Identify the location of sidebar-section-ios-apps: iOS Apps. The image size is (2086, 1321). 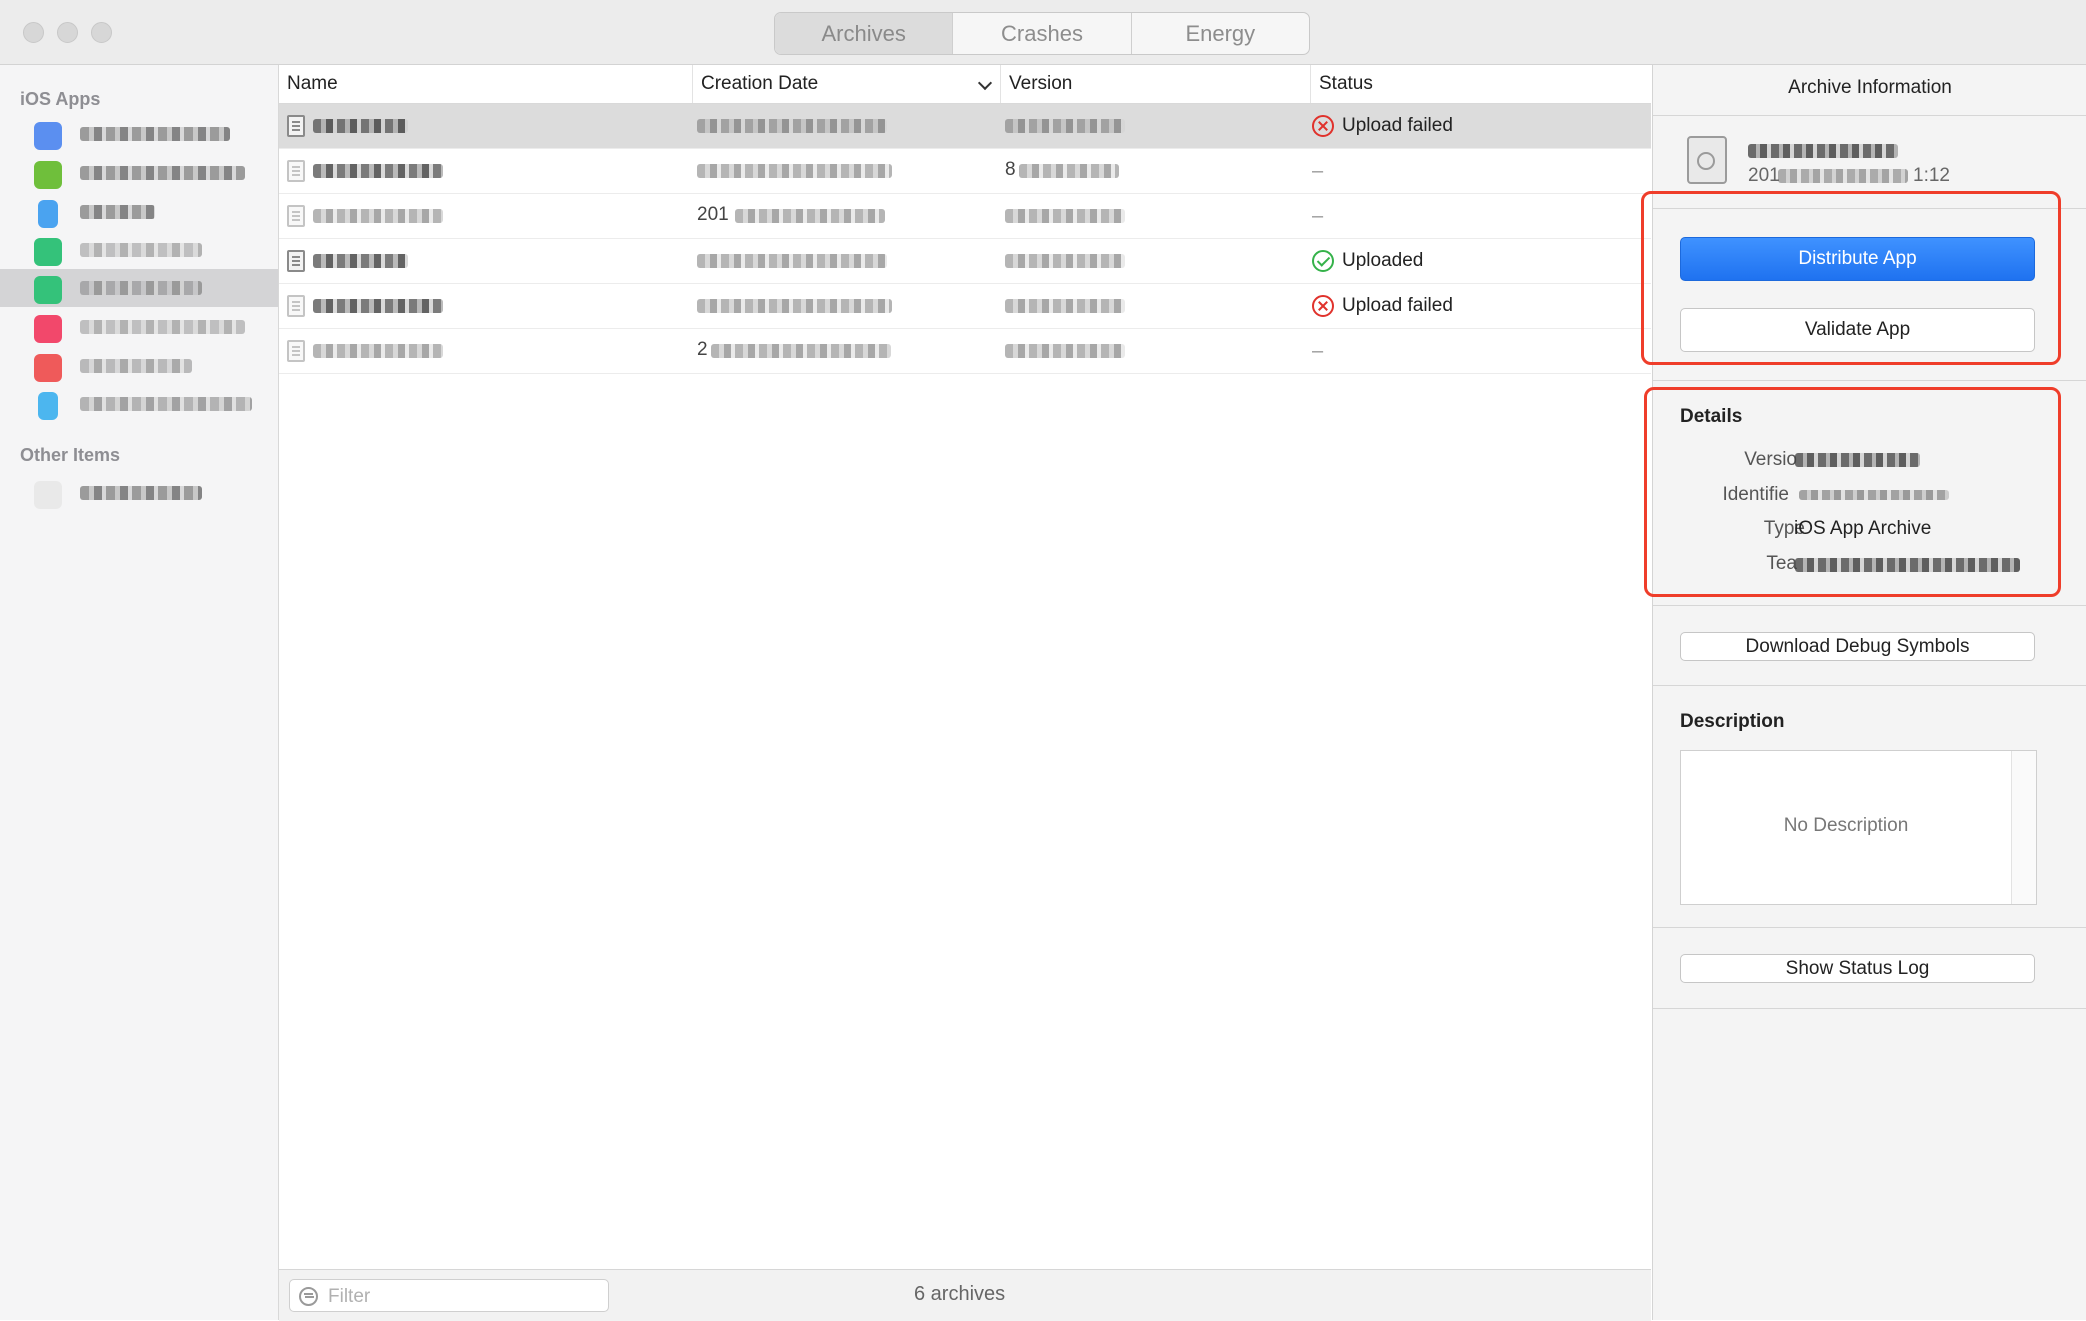
(60, 99).